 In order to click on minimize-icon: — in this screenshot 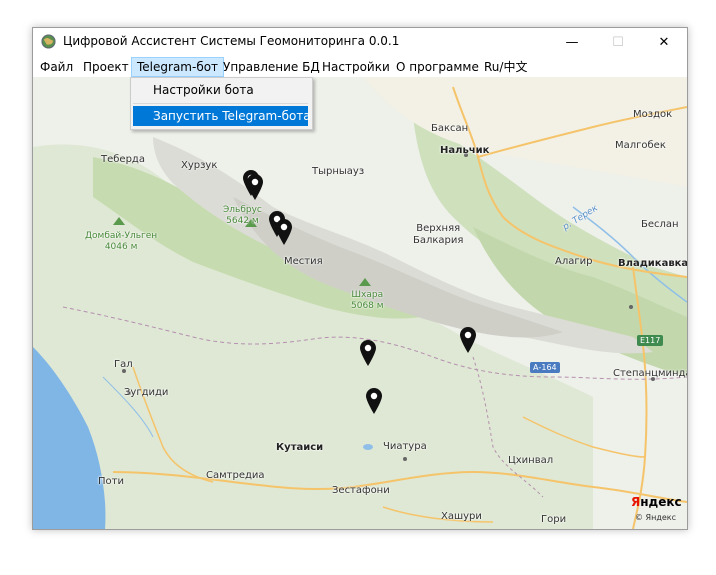, I will do `click(572, 42)`.